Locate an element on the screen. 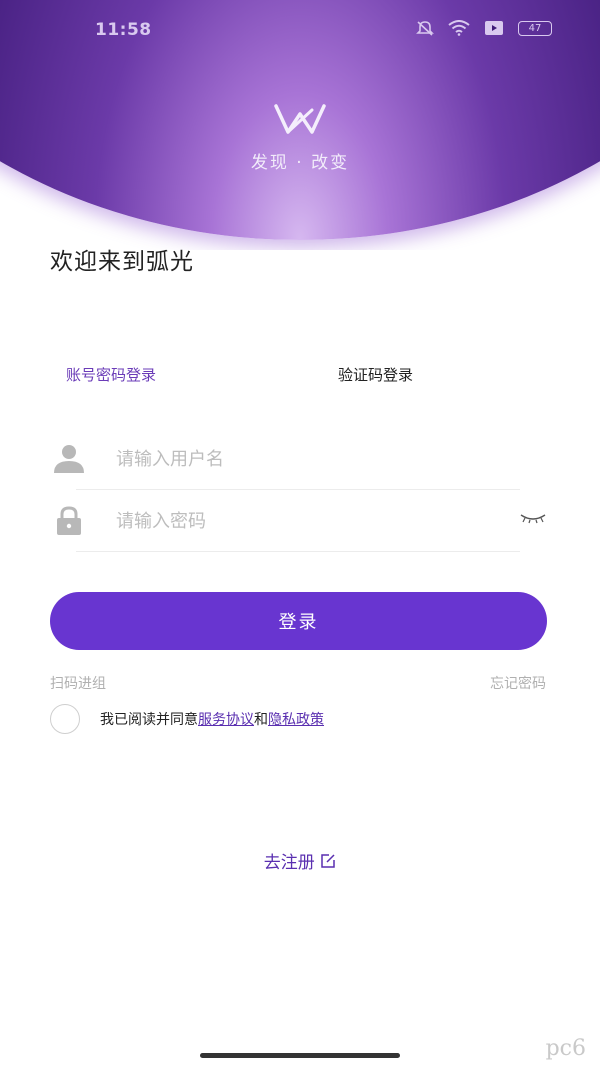 The width and height of the screenshot is (600, 1067). agreement-row: 我已阅读并同意服务协议和隐私政策 is located at coordinates (187, 719).